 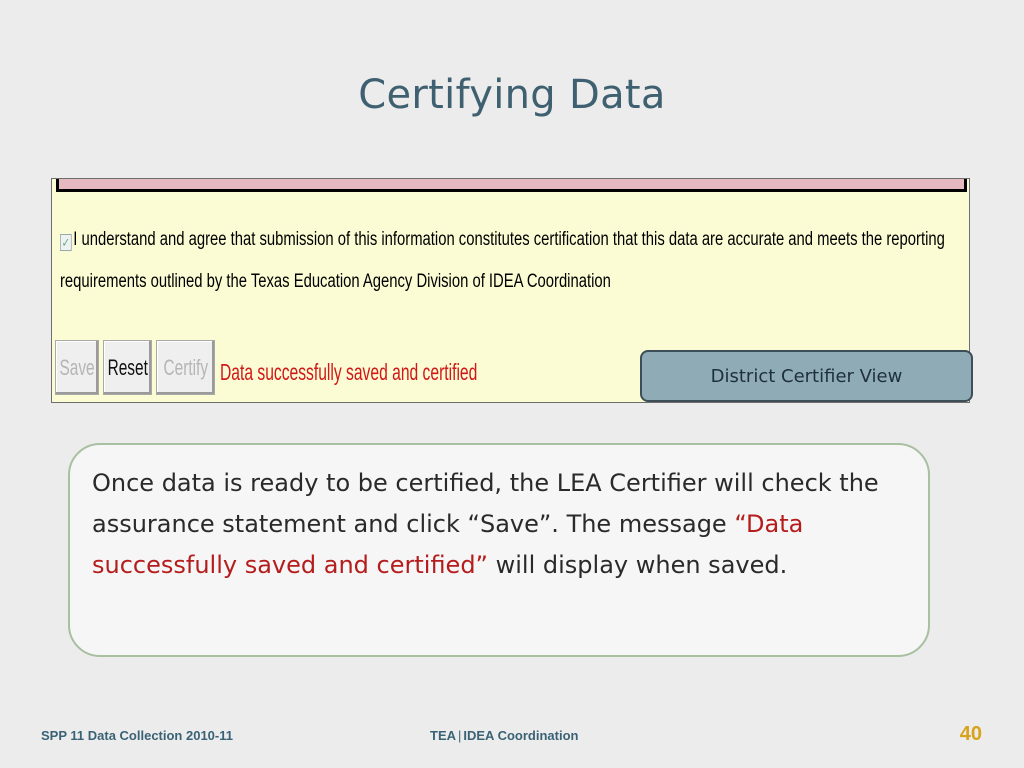 I want to click on reset-button: Reset, so click(x=127, y=367).